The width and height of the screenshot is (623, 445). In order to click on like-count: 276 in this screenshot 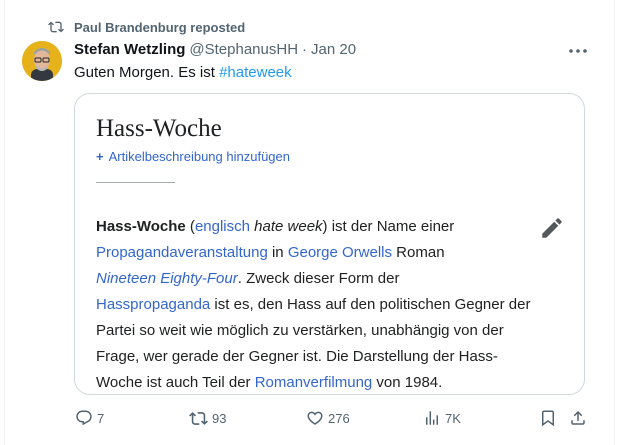, I will do `click(339, 418)`.